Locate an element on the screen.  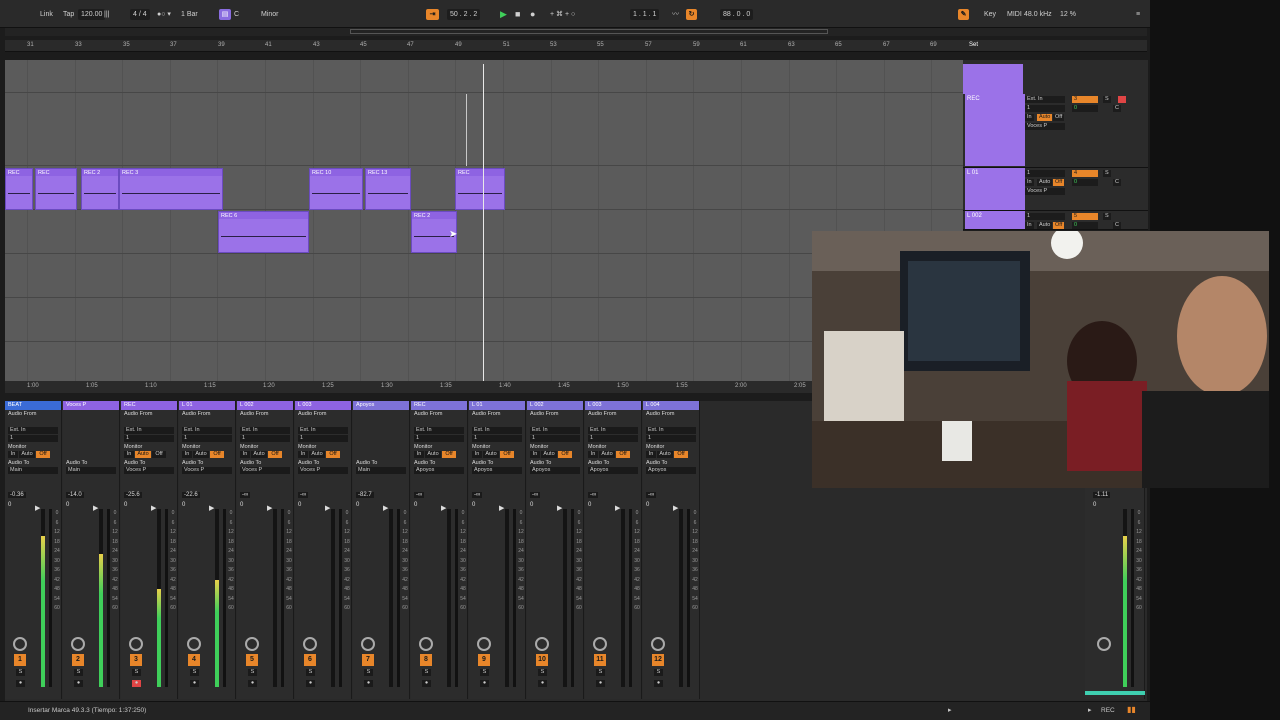
scale-mode-icon: ▤ is located at coordinates (225, 14).